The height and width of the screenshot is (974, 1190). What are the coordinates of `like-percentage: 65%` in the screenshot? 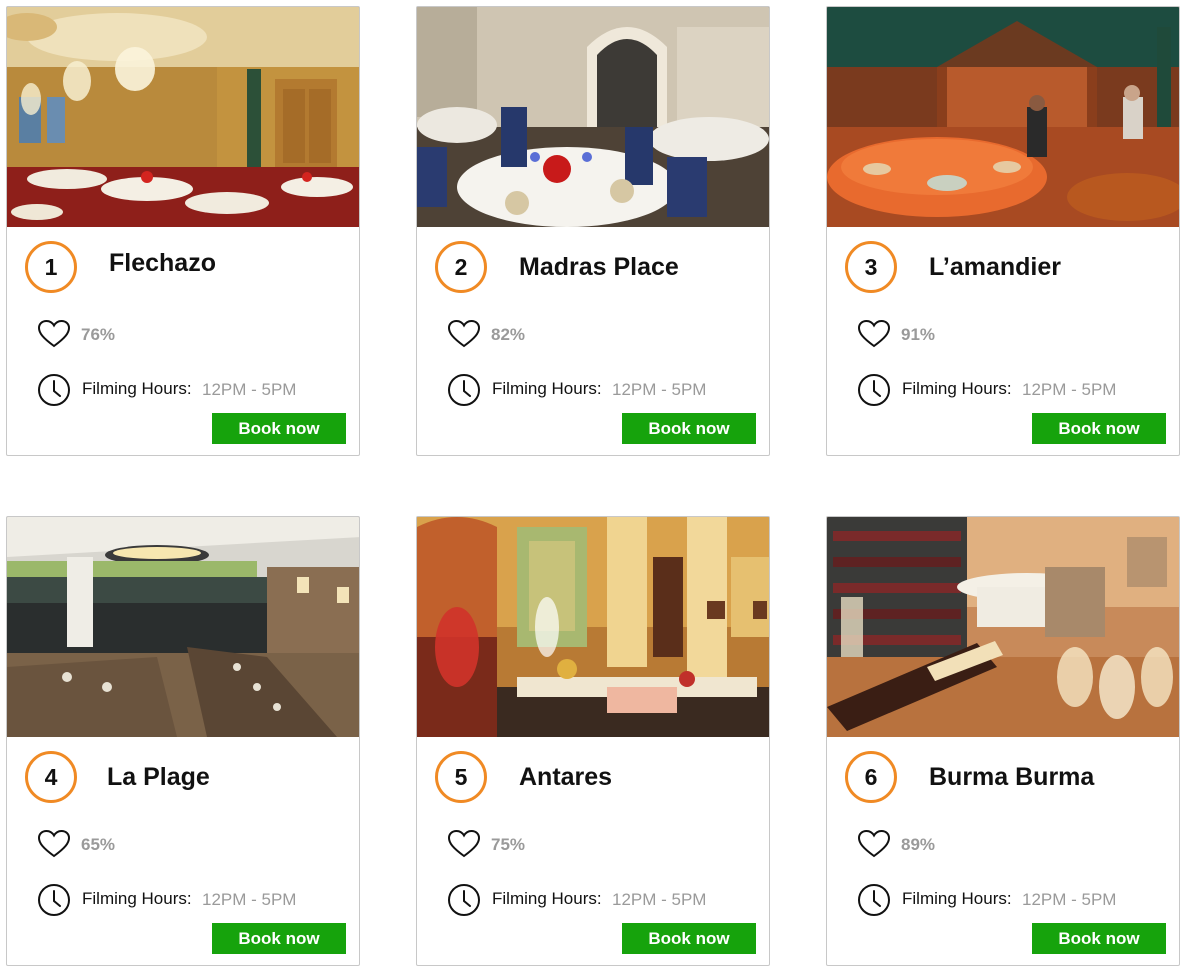 It's located at (98, 844).